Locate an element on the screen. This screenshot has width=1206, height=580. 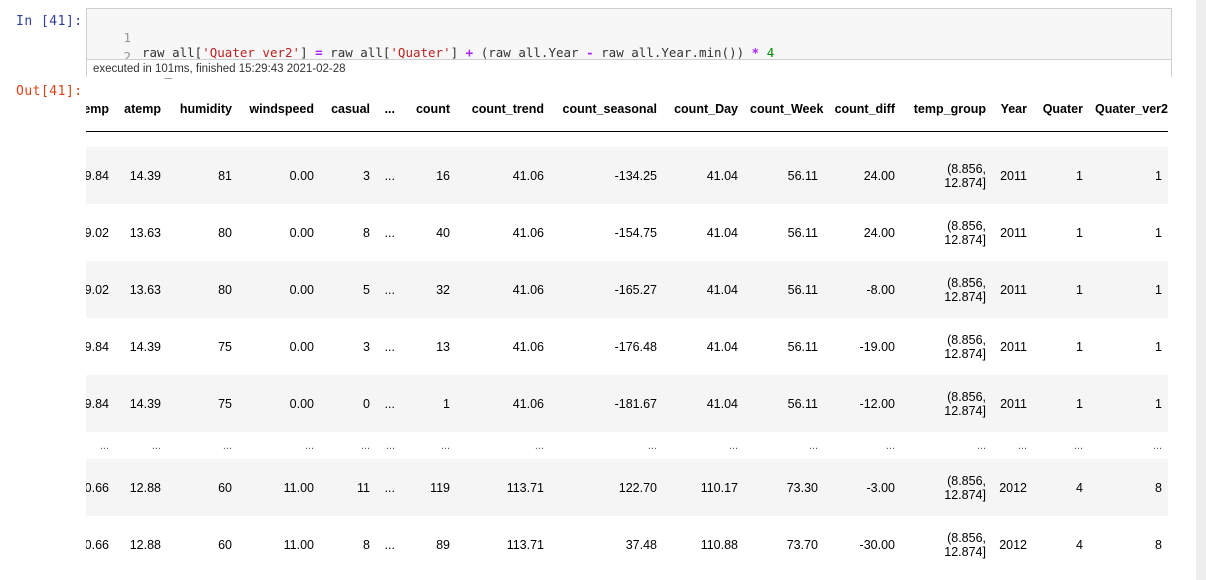
table-cell: 13 is located at coordinates (428, 346).